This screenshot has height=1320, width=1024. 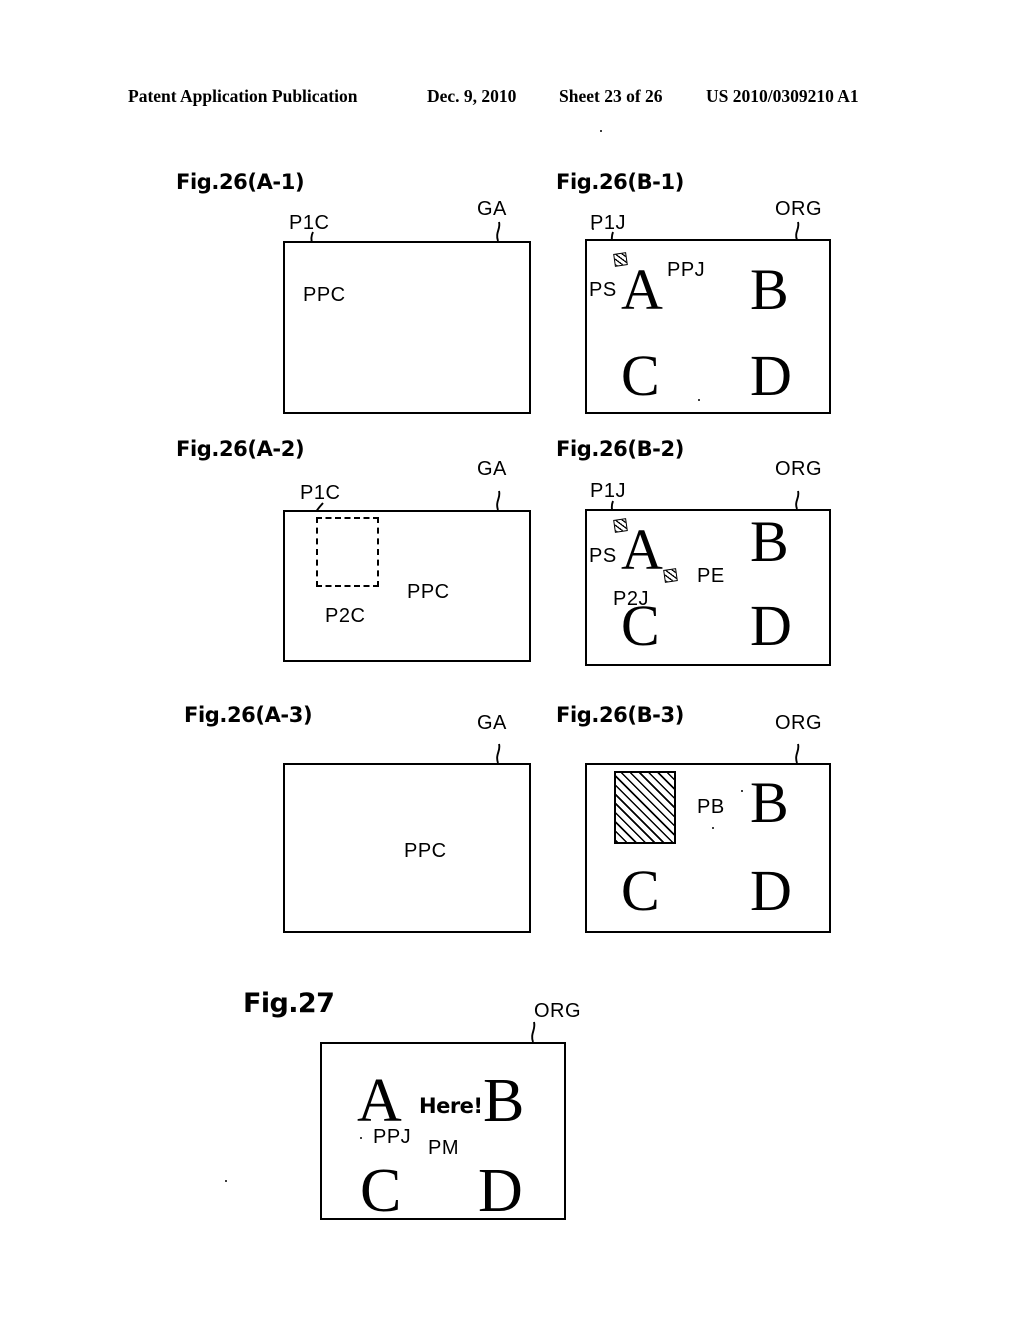 What do you see at coordinates (642, 289) in the screenshot?
I see `letter-a-b1: A` at bounding box center [642, 289].